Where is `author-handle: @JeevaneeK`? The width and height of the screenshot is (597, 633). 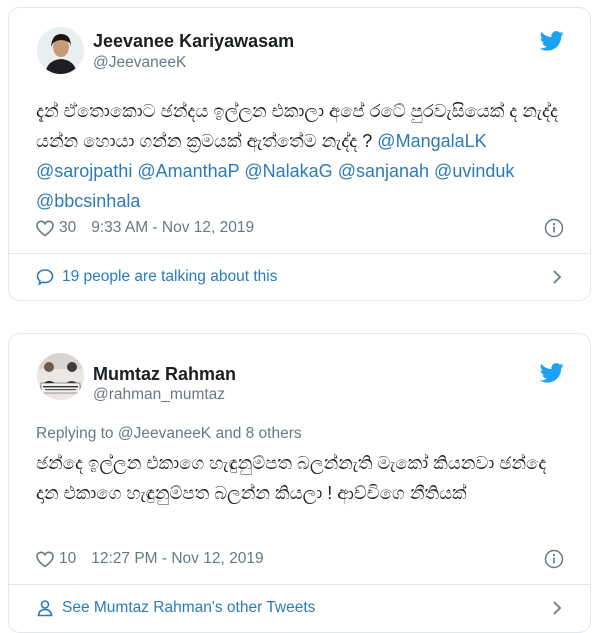 author-handle: @JeevaneeK is located at coordinates (139, 63).